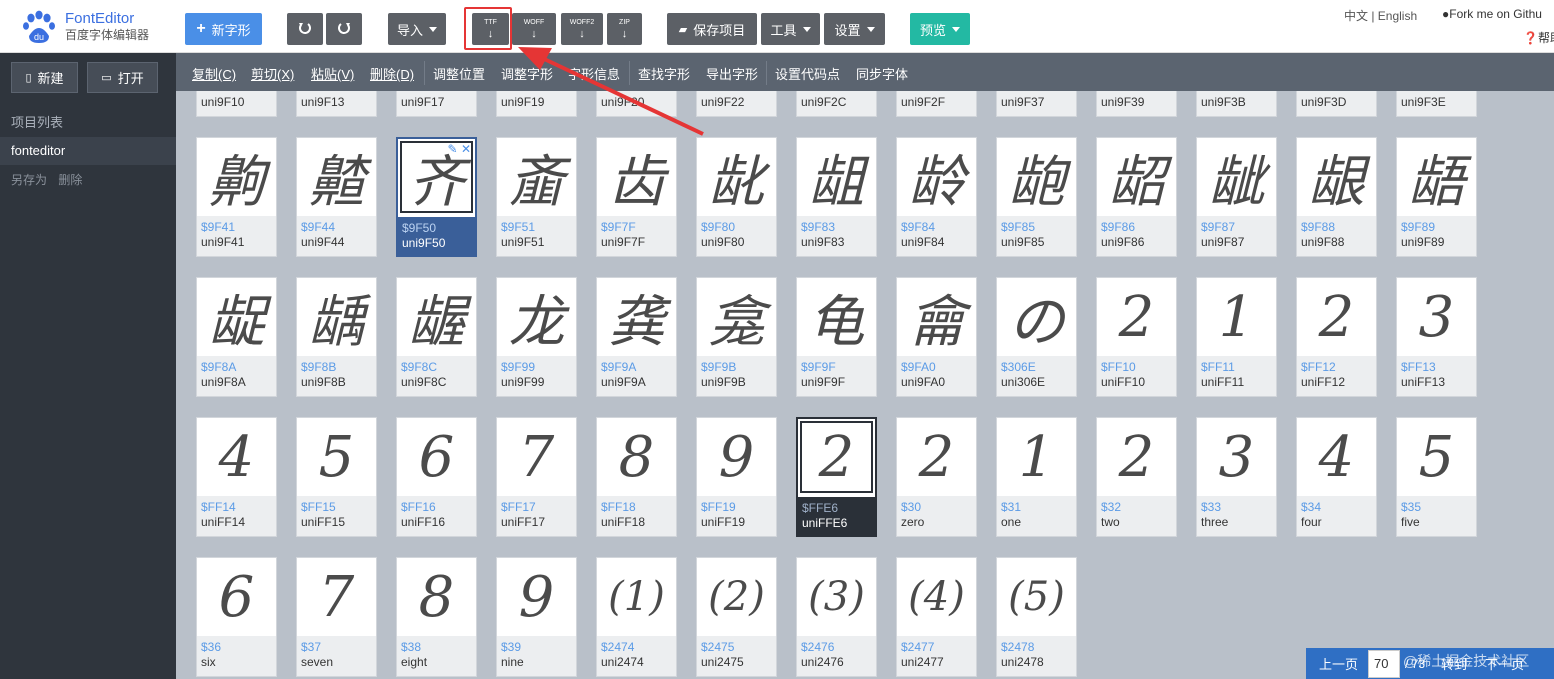 This screenshot has height=679, width=1554. What do you see at coordinates (466, 149) in the screenshot?
I see `close-icon: ✕` at bounding box center [466, 149].